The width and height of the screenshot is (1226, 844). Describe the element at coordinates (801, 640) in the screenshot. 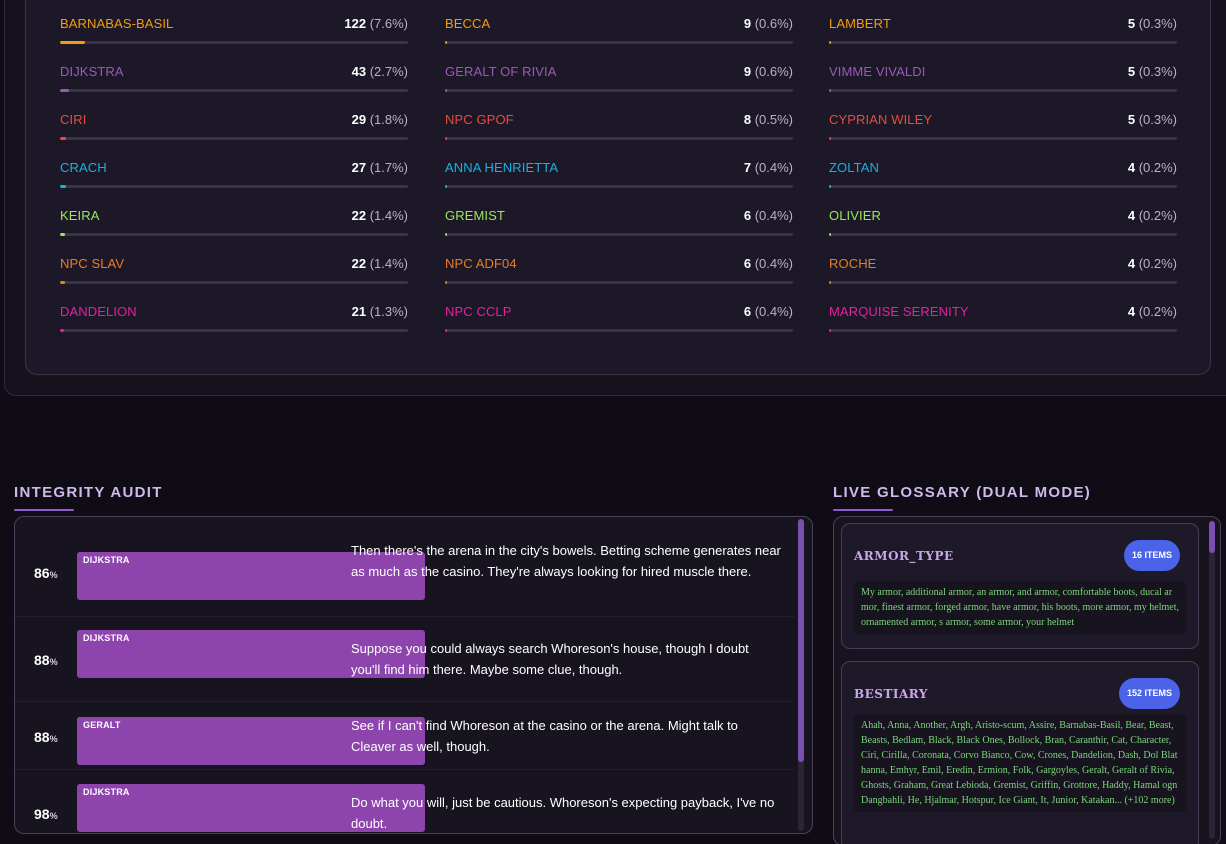

I see `audit-scrollbar-thumb` at that location.